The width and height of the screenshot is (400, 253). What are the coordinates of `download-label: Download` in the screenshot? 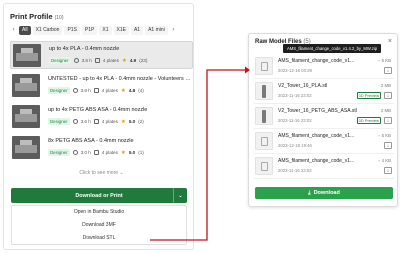 It's located at (326, 193).